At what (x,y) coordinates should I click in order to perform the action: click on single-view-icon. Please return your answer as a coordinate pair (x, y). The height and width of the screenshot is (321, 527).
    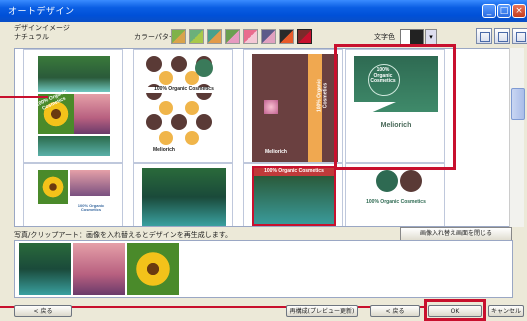
    Looking at the image, I should click on (484, 36).